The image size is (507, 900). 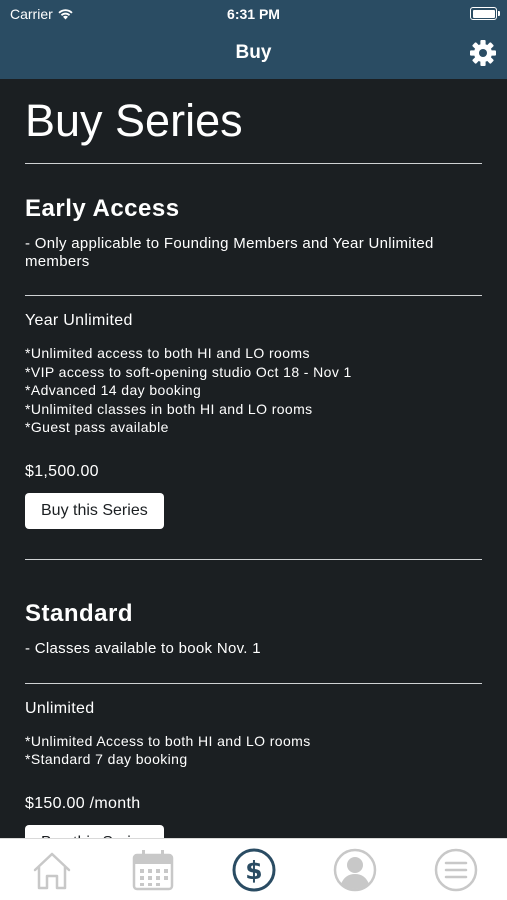 I want to click on tab-home, so click(x=52, y=870).